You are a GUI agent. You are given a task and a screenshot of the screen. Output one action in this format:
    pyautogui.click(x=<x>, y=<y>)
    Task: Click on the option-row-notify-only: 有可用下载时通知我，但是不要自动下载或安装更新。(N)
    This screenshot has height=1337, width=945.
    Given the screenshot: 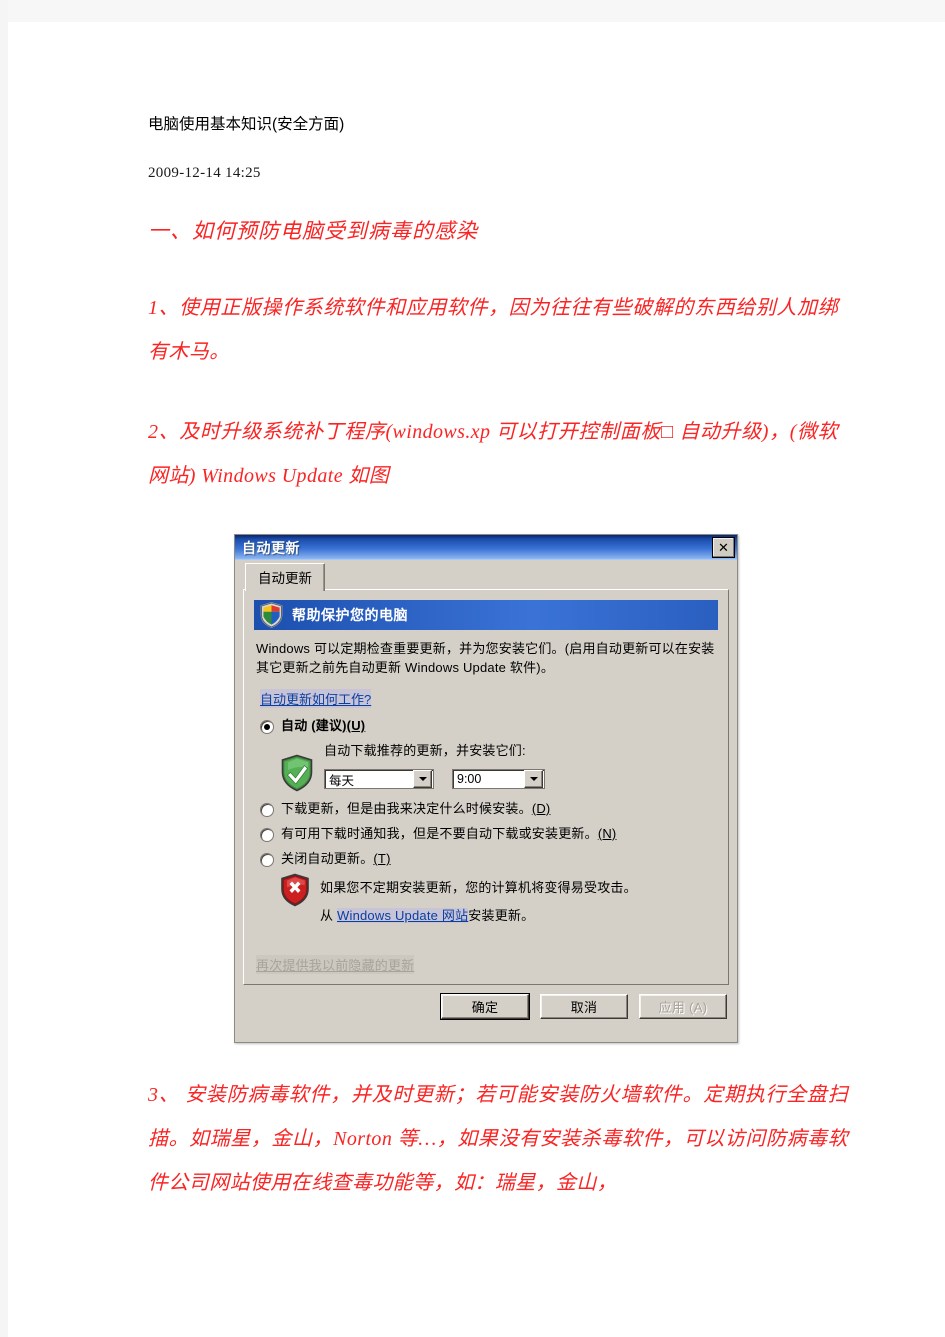 What is the action you would take?
    pyautogui.click(x=486, y=833)
    